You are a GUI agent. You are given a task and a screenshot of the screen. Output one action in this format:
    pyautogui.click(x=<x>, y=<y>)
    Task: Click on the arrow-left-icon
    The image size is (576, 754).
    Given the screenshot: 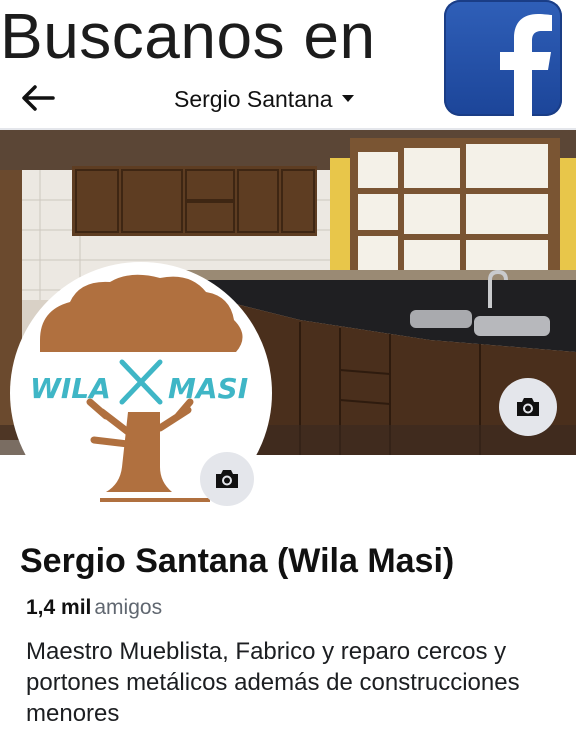 What is the action you would take?
    pyautogui.click(x=38, y=98)
    